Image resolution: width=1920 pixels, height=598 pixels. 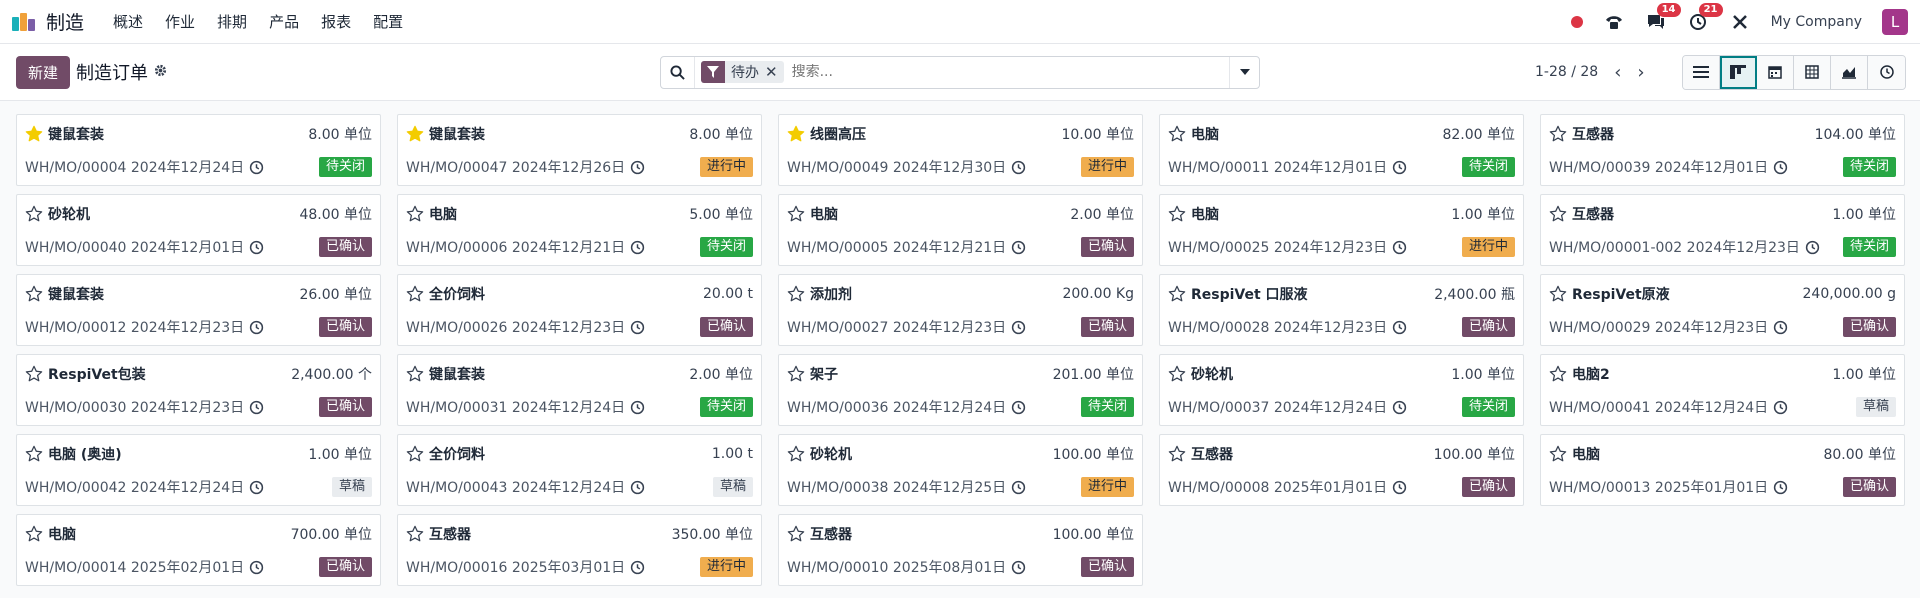 I want to click on kanban-card: 电脑 2.00 单位 WH/MO/00005 2024年12月21日 已确认, so click(x=960, y=230).